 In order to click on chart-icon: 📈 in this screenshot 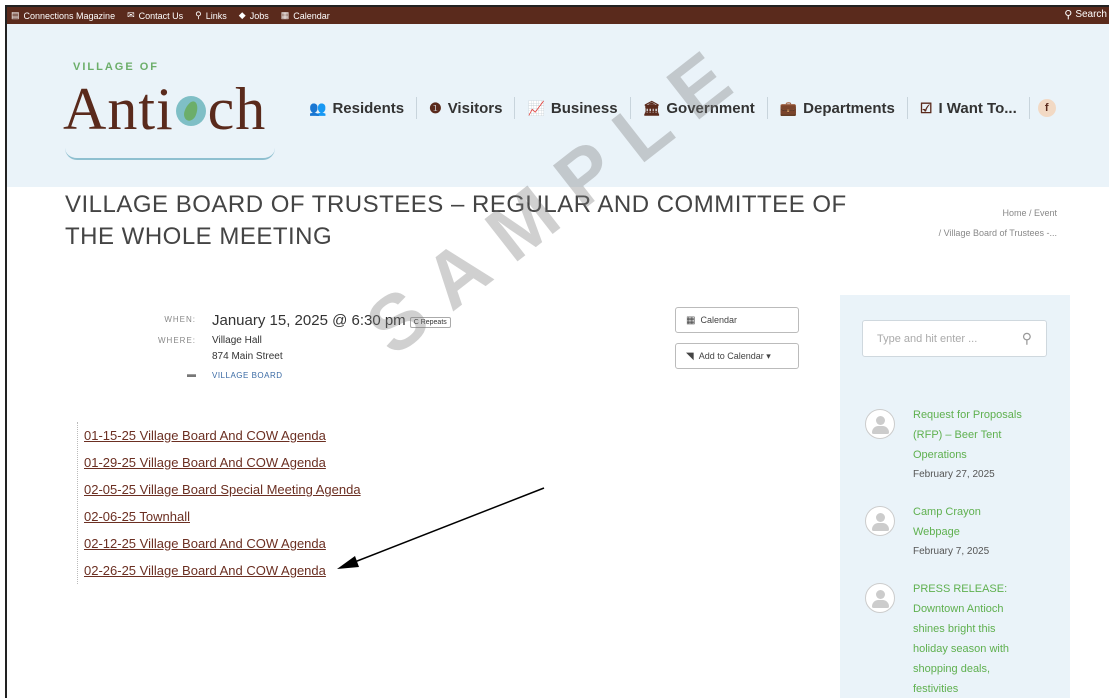, I will do `click(536, 107)`.